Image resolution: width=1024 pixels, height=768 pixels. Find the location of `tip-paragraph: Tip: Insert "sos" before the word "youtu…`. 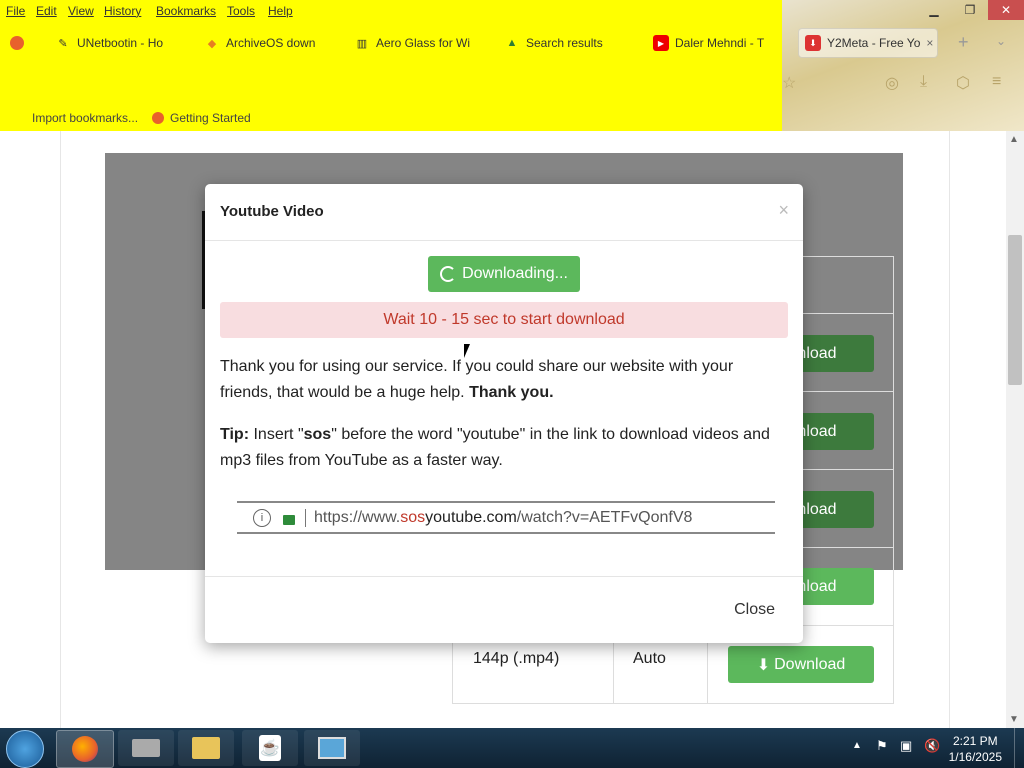

tip-paragraph: Tip: Insert "sos" before the word "youtu… is located at coordinates (505, 448).